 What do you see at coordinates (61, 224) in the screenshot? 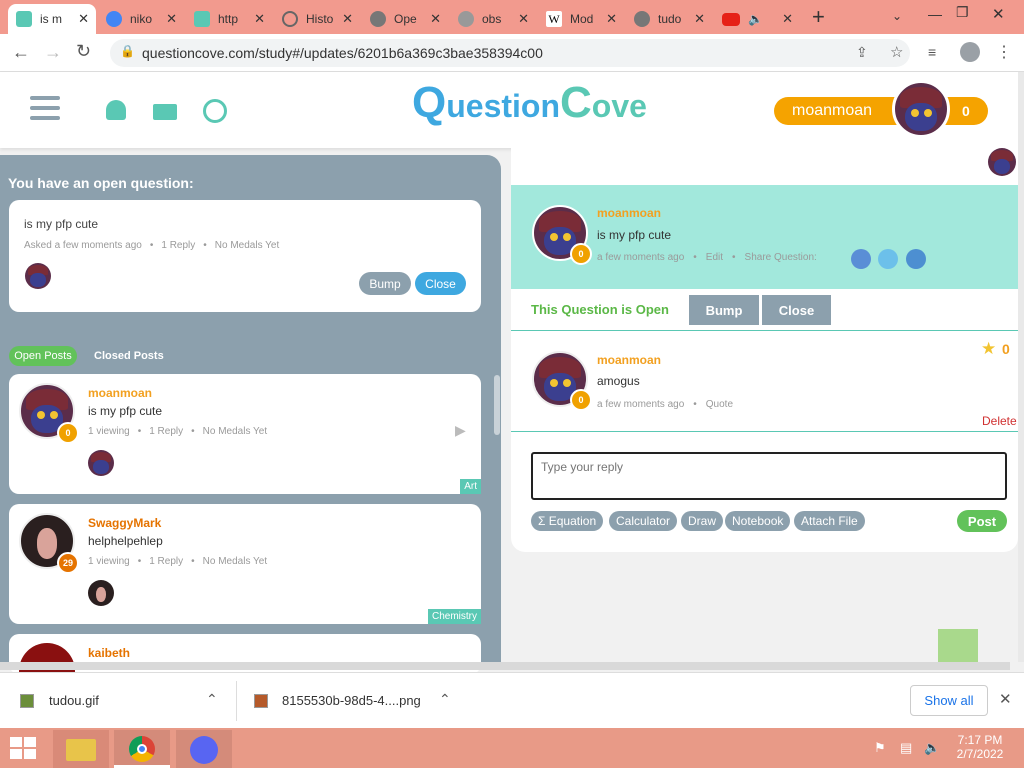
I see `open-question-text: is my pfp cute` at bounding box center [61, 224].